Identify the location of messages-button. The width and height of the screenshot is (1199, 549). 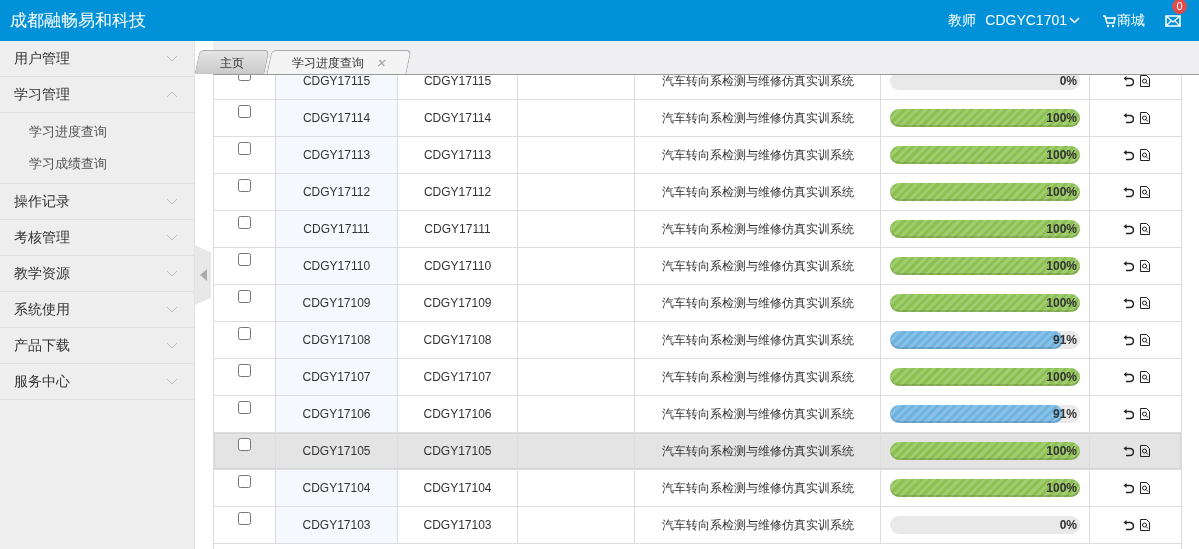
(1174, 20).